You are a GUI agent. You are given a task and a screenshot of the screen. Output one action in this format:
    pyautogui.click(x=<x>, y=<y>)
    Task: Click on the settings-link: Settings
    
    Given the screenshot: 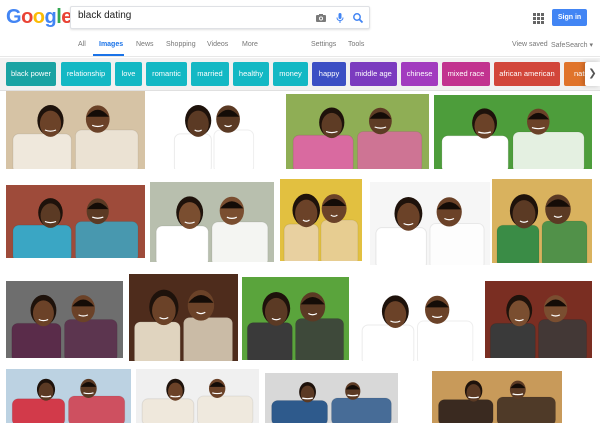 What is the action you would take?
    pyautogui.click(x=323, y=44)
    